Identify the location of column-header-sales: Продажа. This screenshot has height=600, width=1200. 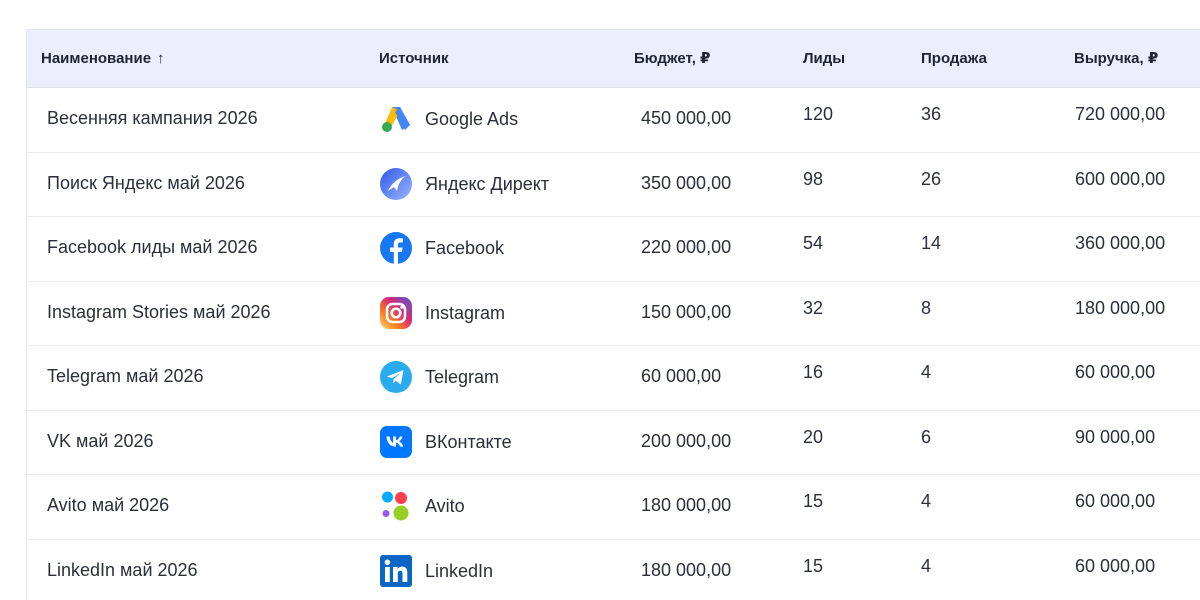
(954, 59).